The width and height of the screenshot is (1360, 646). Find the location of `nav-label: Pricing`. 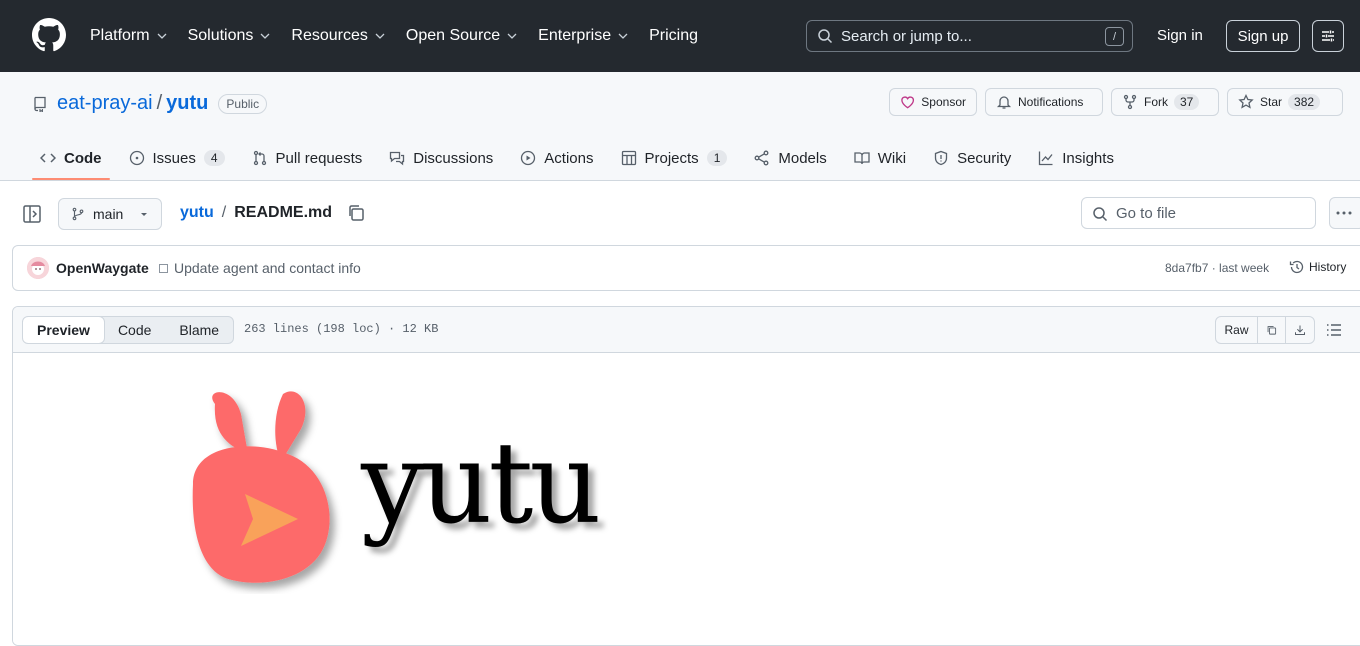

nav-label: Pricing is located at coordinates (673, 35).